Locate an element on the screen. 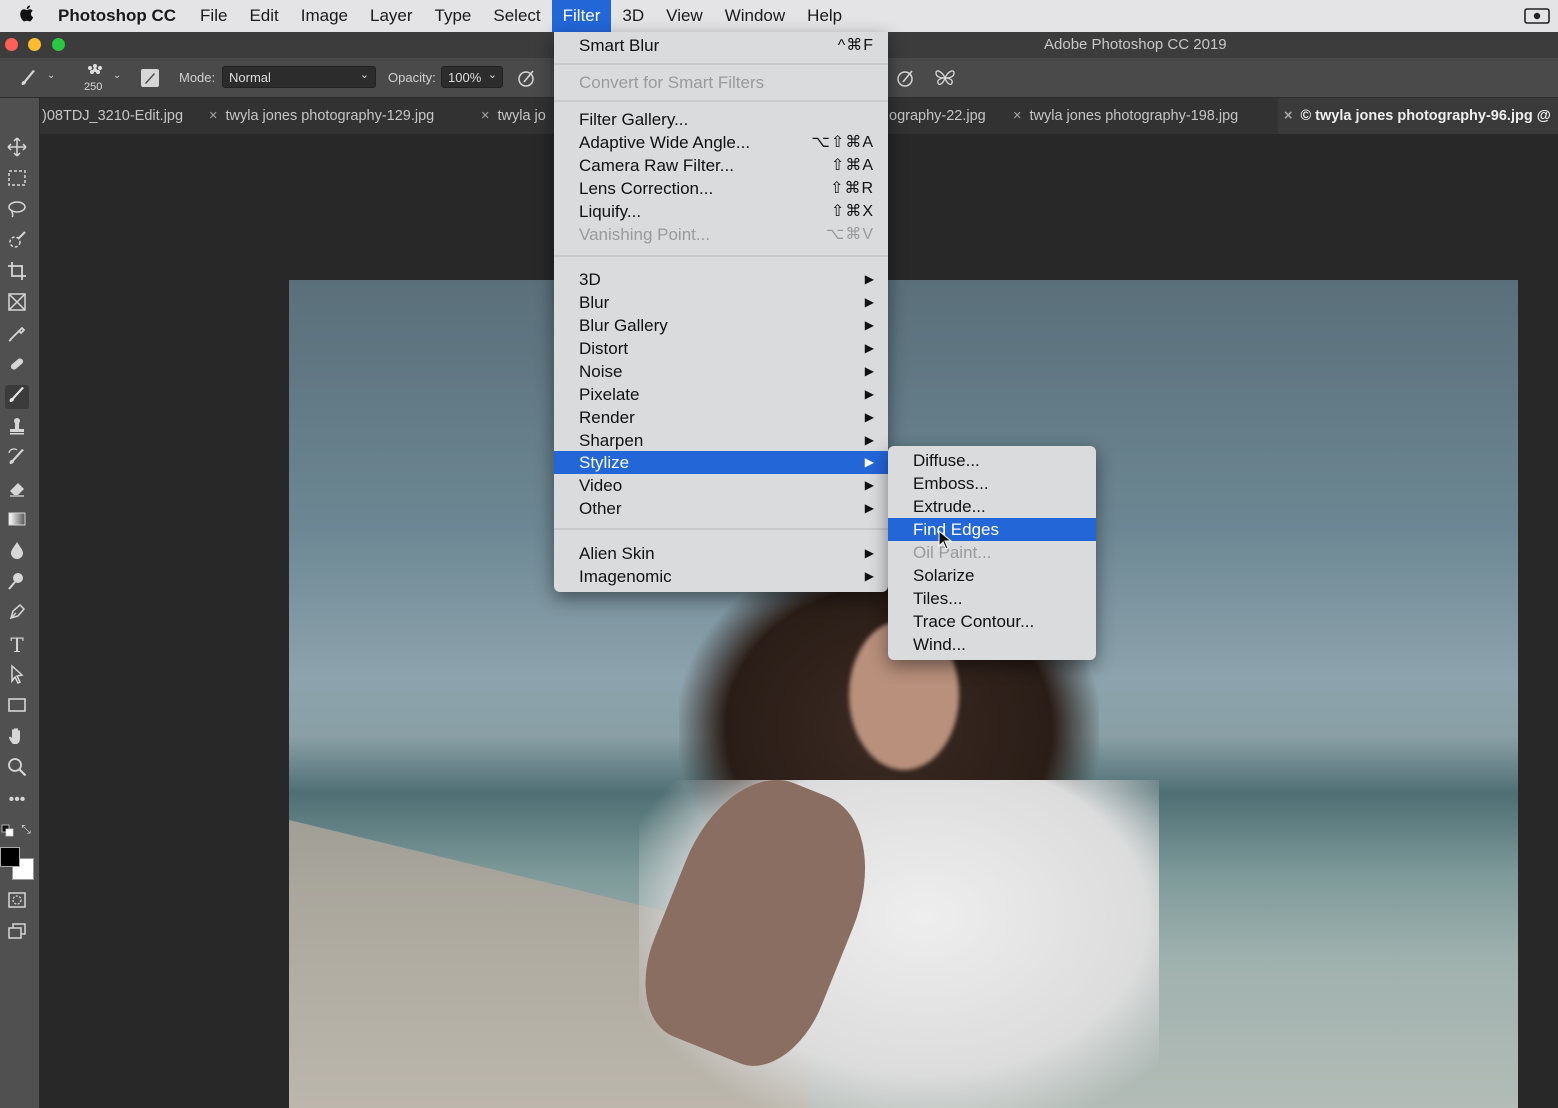  frame-tool-icon is located at coordinates (17, 304).